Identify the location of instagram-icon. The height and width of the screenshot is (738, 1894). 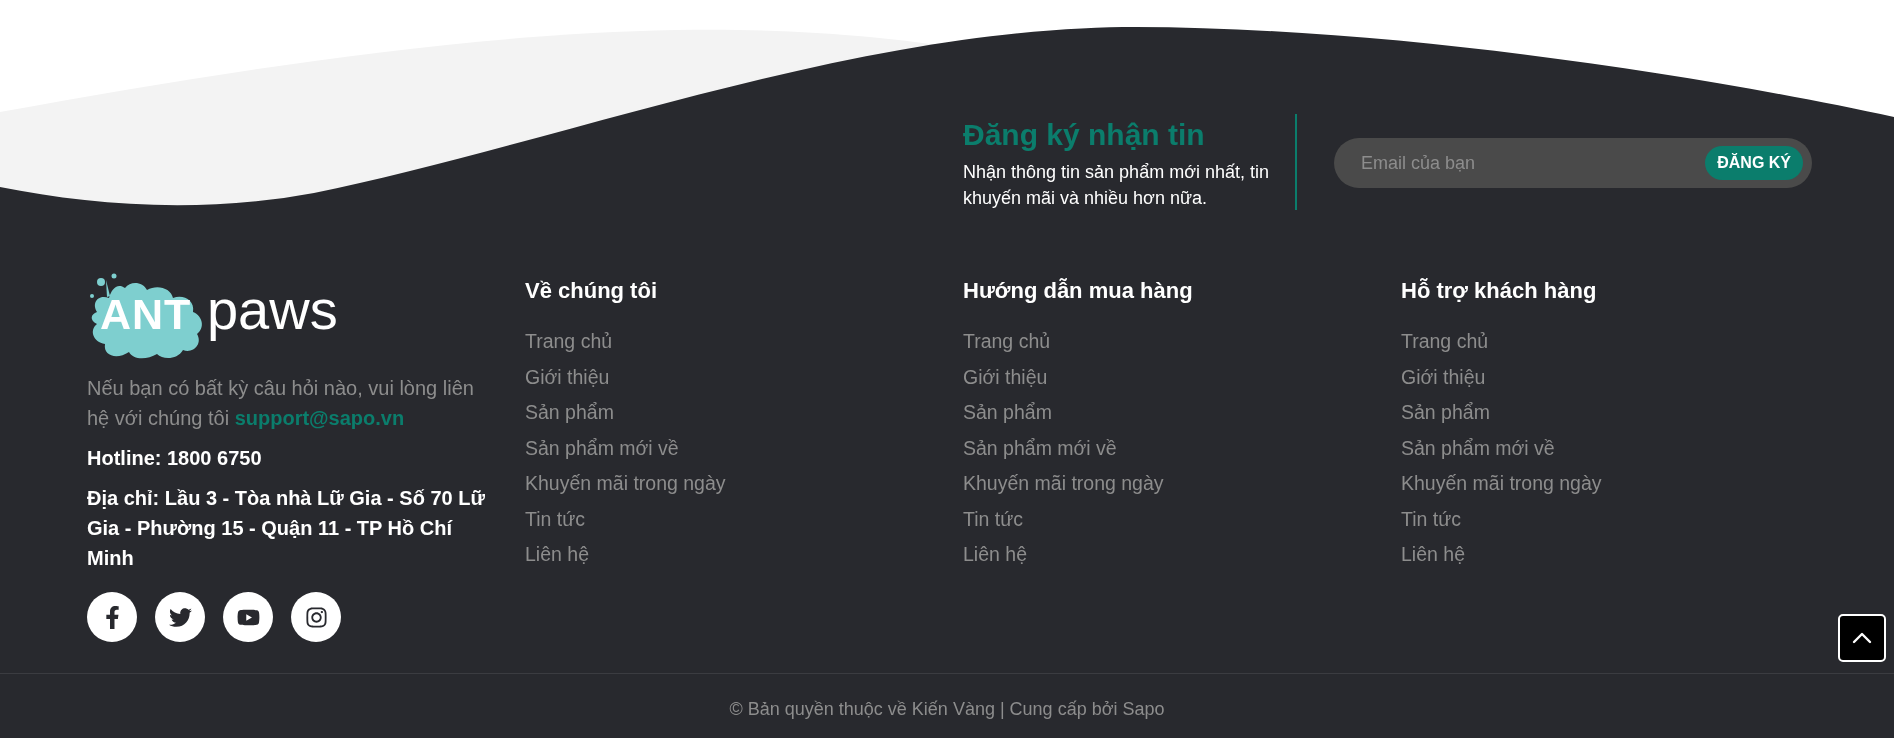
(316, 617).